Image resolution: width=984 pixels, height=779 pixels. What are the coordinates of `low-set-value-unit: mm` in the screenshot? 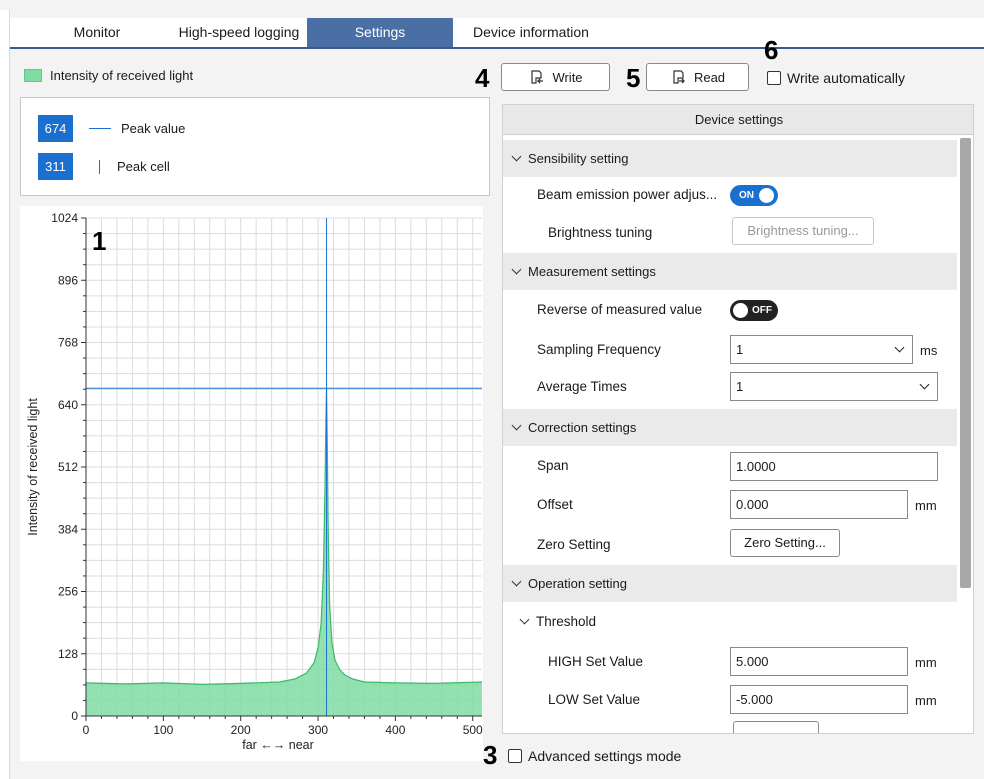 It's located at (926, 700).